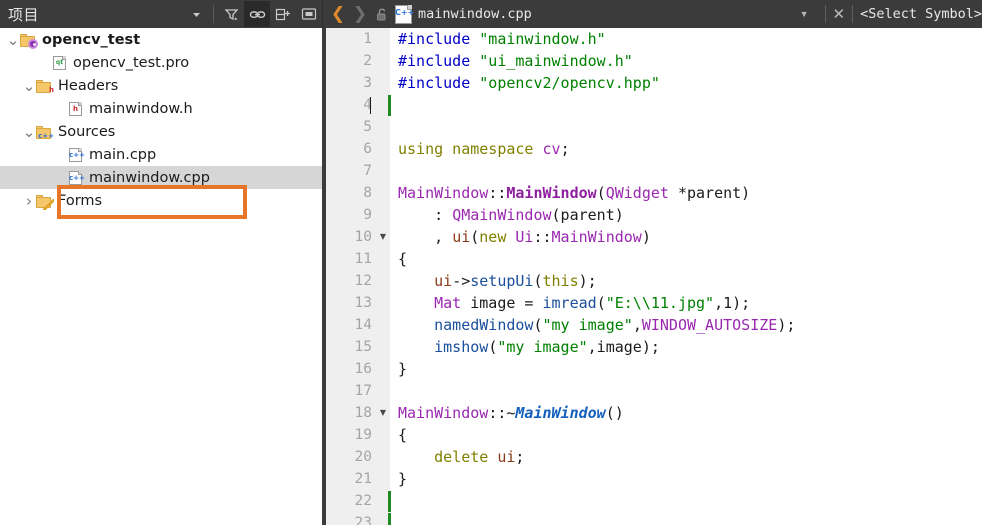 Image resolution: width=982 pixels, height=525 pixels. What do you see at coordinates (161, 200) in the screenshot?
I see `tree-item-forms: › Forms` at bounding box center [161, 200].